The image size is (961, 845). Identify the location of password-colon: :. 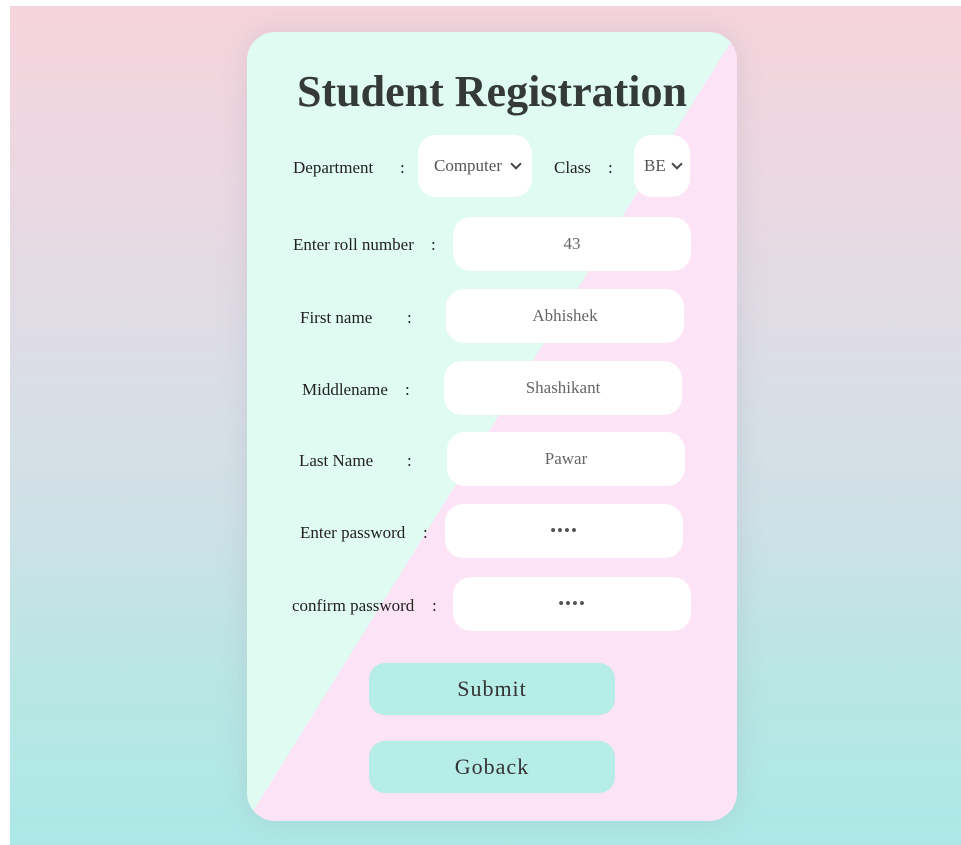
(425, 532).